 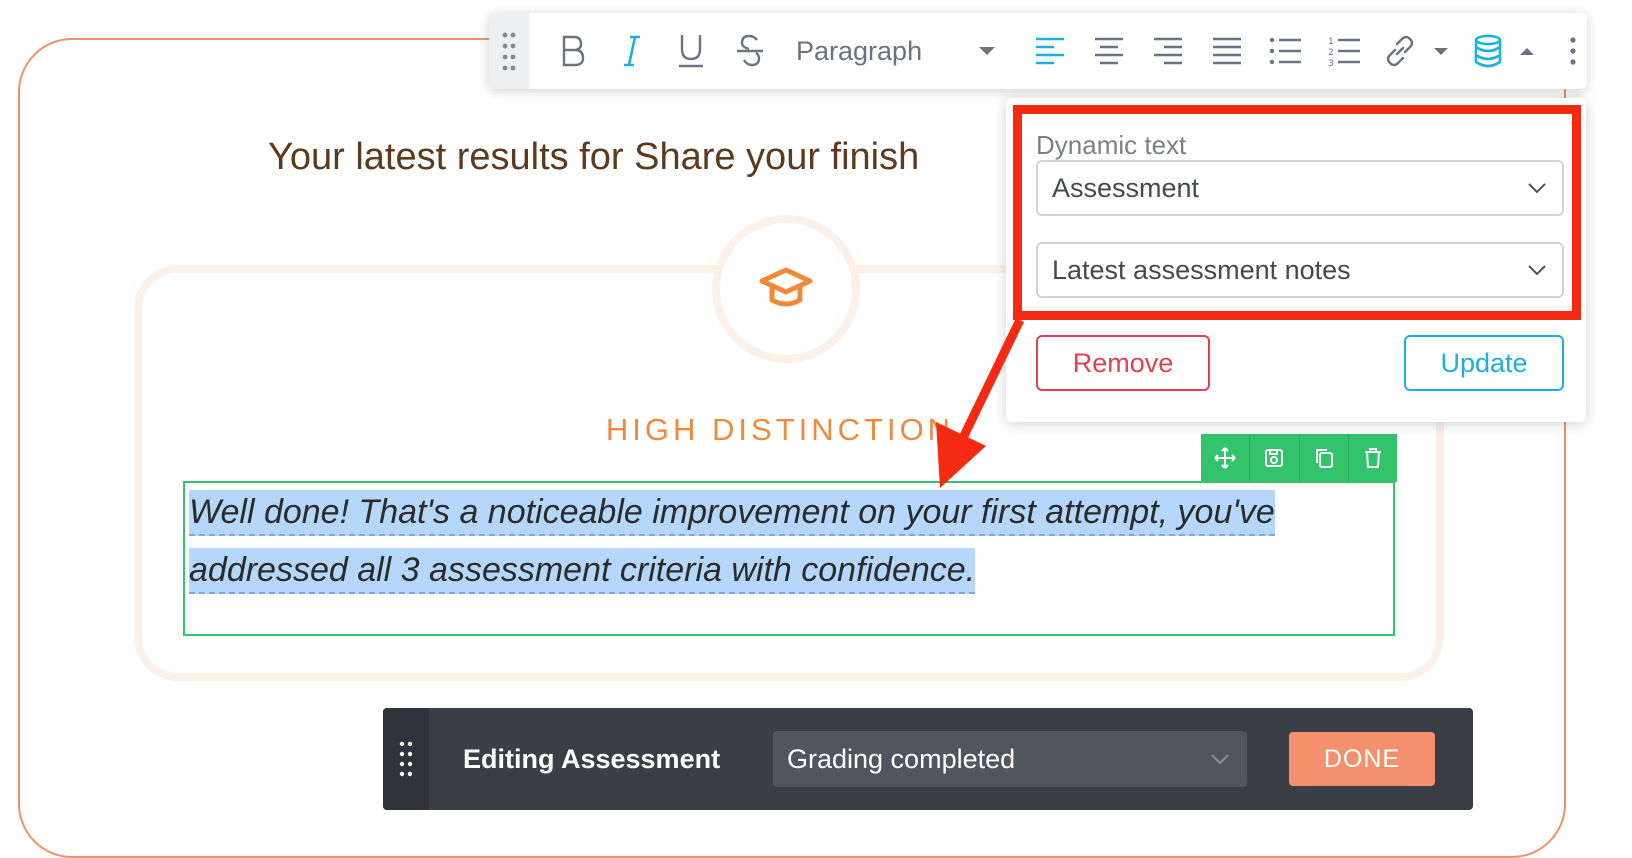 I want to click on annotation-arrow, so click(x=980, y=403).